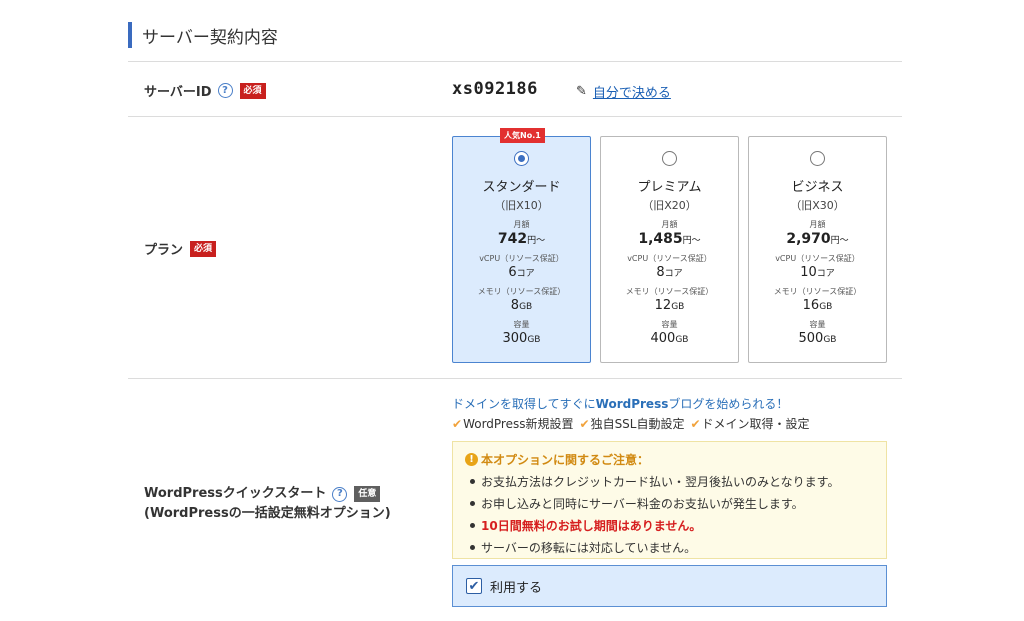  I want to click on plan-vcpu: 10コア, so click(817, 272).